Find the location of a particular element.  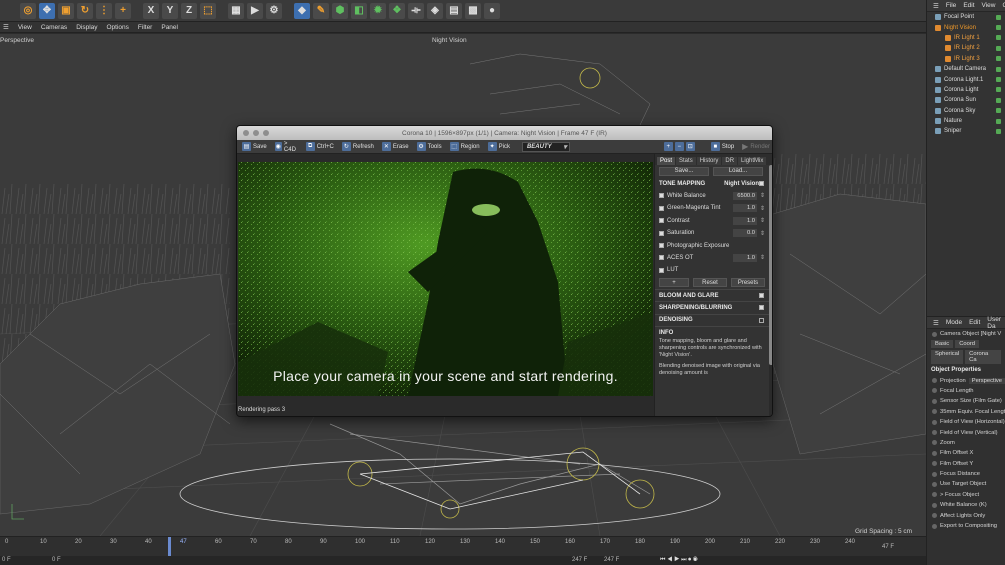

render-picture-icon: ▶ is located at coordinates (255, 10).